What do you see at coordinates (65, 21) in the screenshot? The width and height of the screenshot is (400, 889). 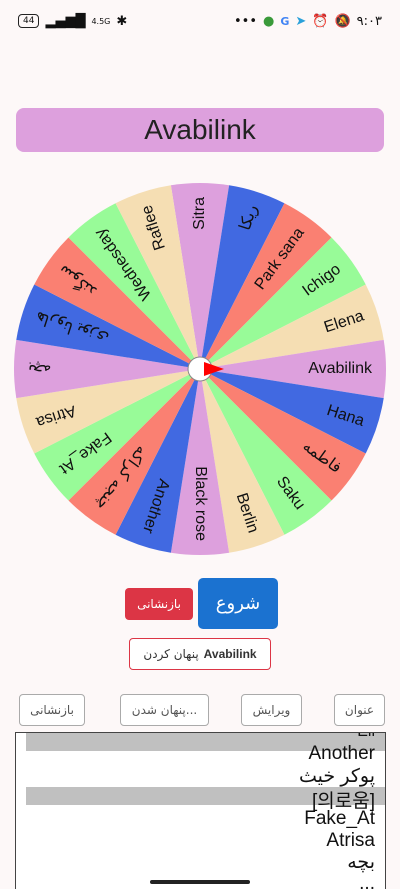 I see `signal-icon: ▂▄▆█` at bounding box center [65, 21].